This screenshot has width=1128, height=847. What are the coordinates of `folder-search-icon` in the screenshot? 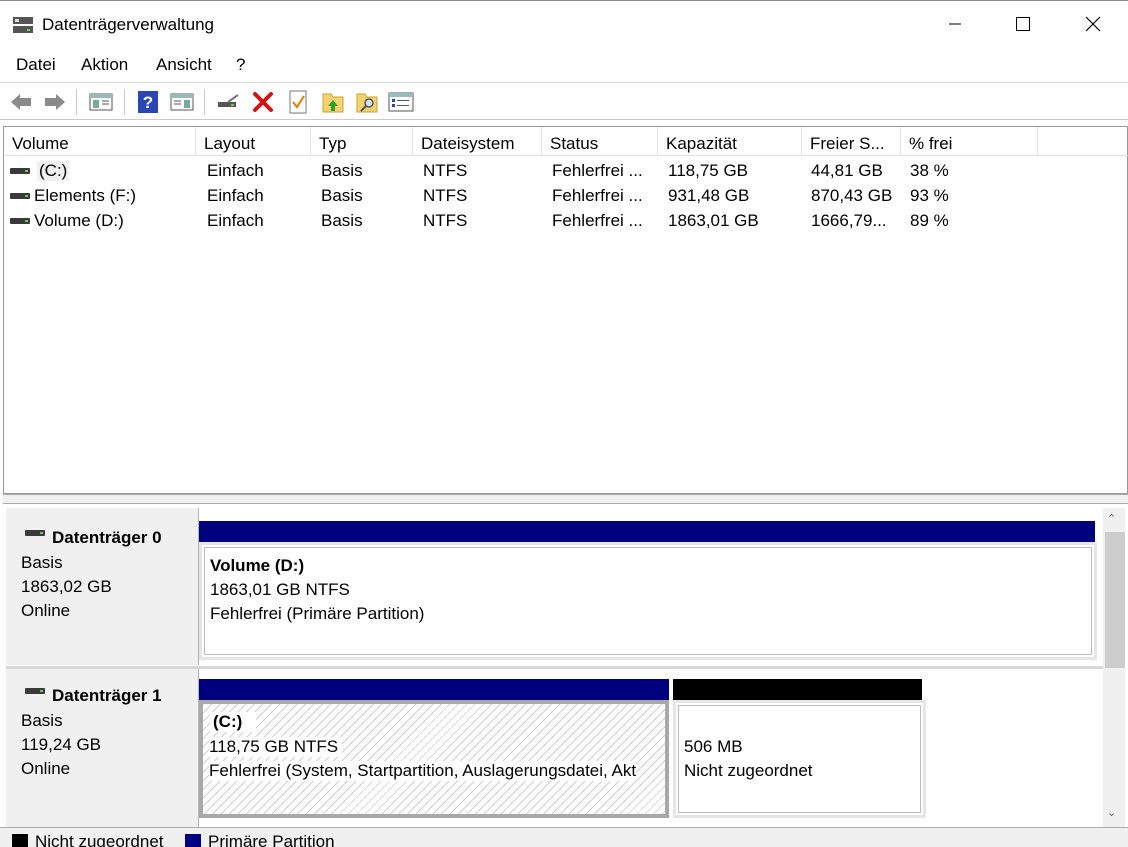 It's located at (367, 103).